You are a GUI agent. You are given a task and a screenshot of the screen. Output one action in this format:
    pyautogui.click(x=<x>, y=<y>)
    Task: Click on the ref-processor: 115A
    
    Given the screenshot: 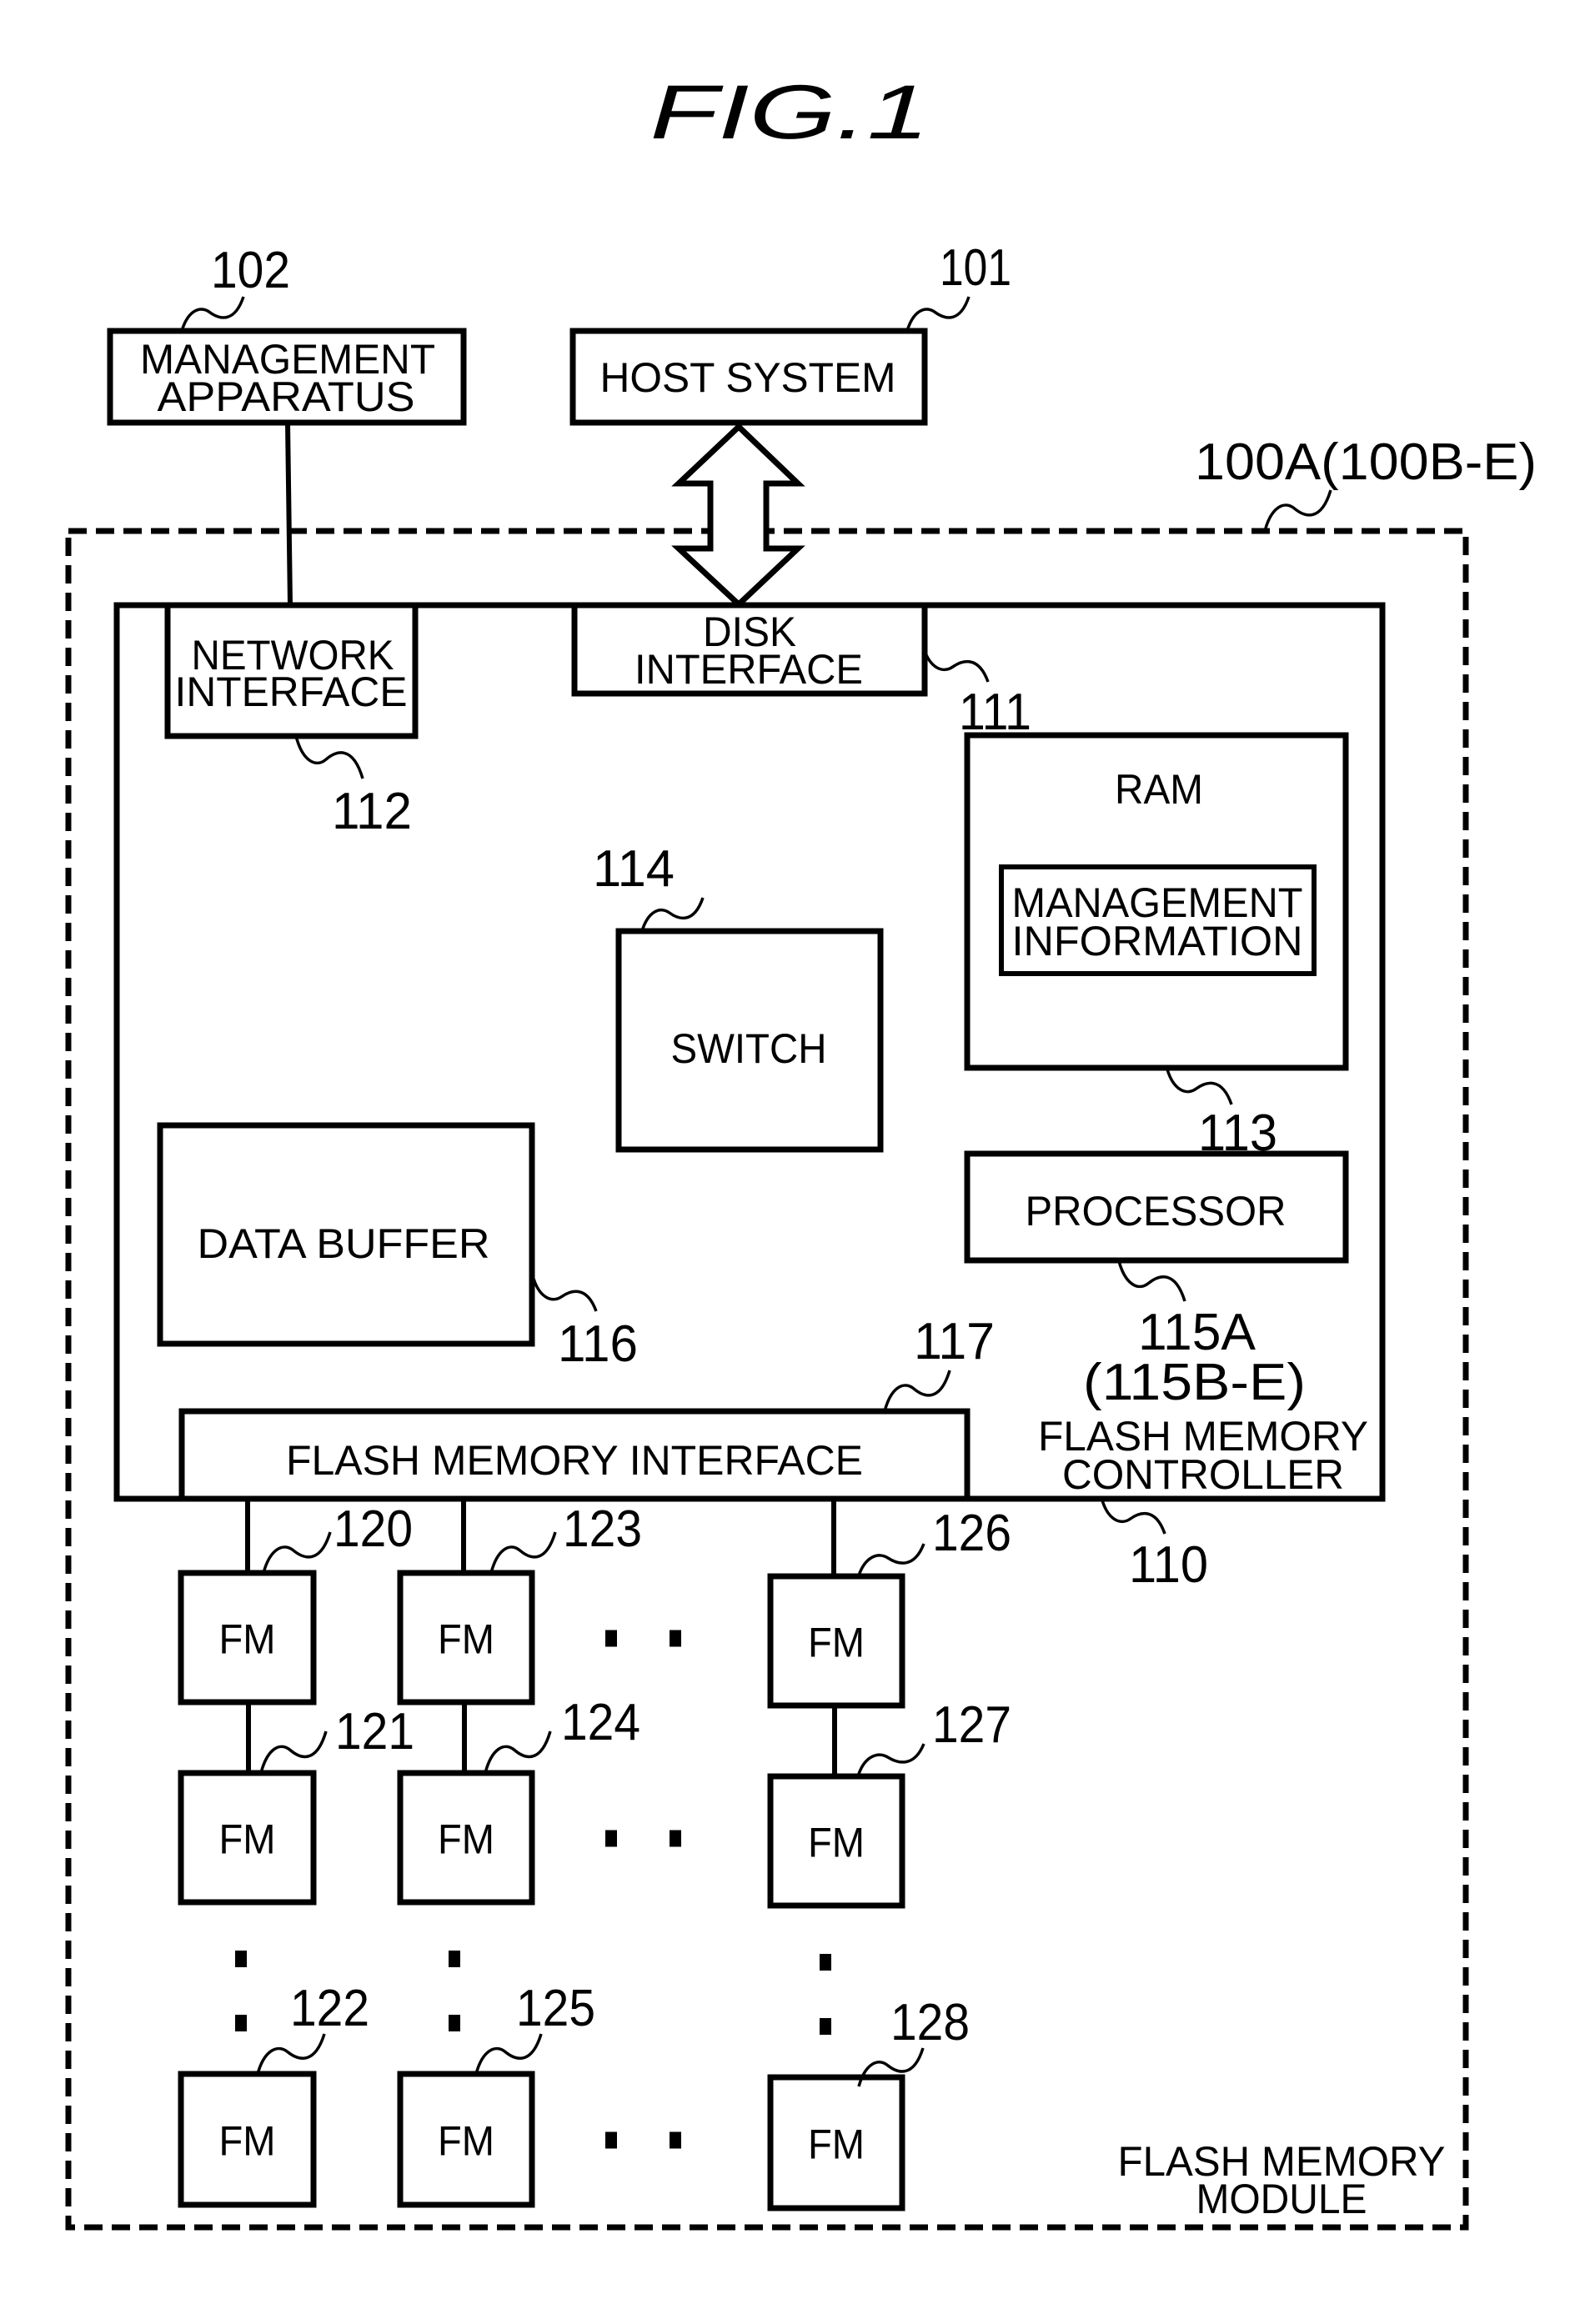 What is the action you would take?
    pyautogui.click(x=1197, y=1333)
    